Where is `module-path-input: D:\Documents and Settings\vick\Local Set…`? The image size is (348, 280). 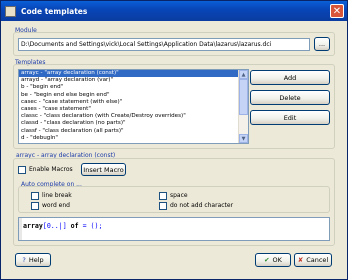
module-path-input: D:\Documents and Settings\vick\Local Set… is located at coordinates (164, 44).